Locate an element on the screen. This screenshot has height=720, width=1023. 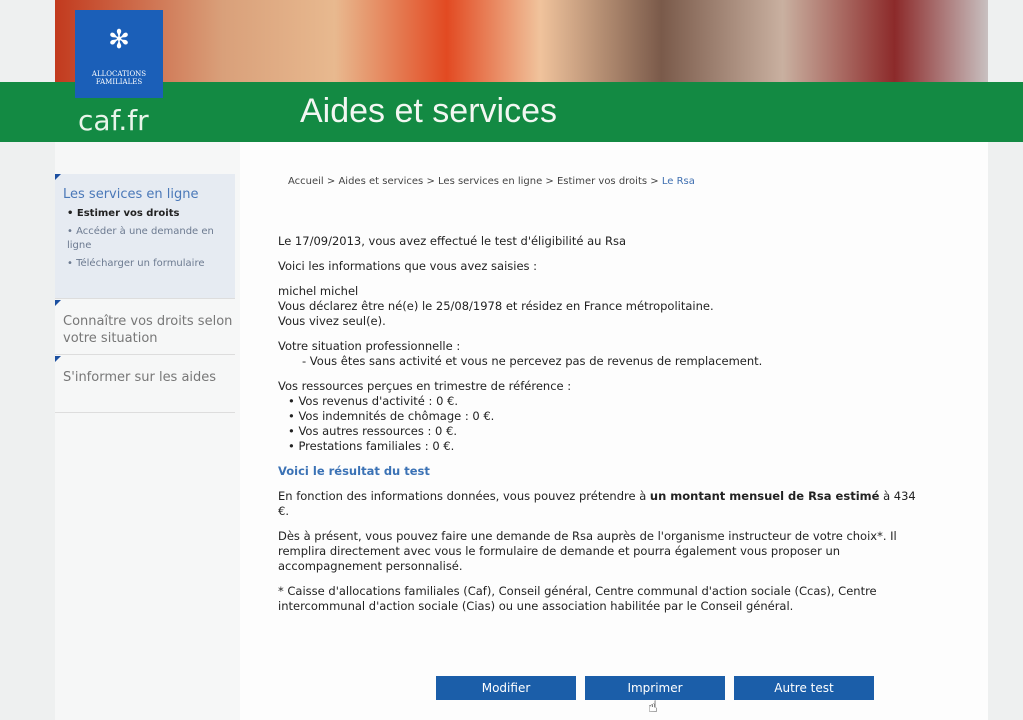
result-title: Voici le résultat du test is located at coordinates (354, 471).